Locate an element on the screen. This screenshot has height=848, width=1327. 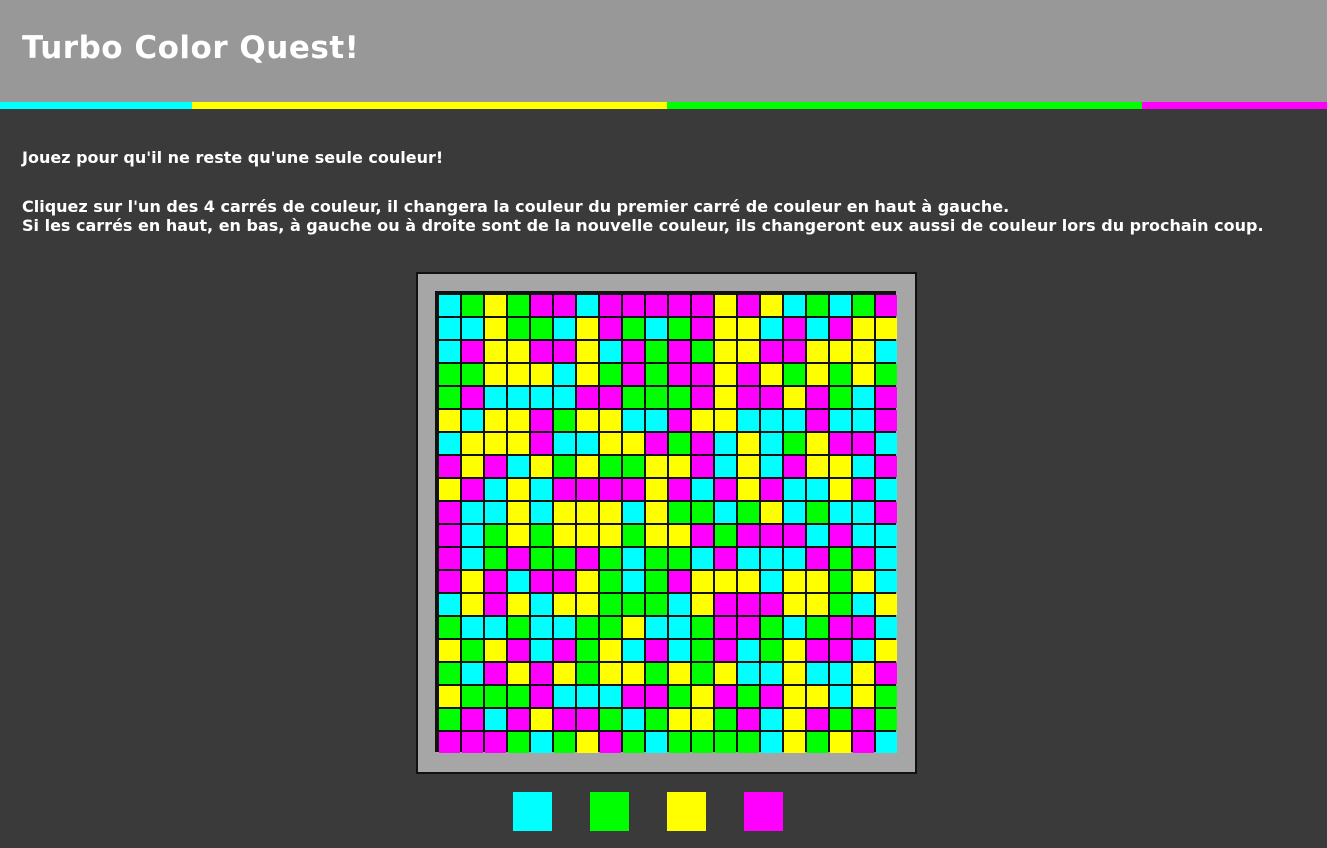
stripe-segment is located at coordinates (904, 105).